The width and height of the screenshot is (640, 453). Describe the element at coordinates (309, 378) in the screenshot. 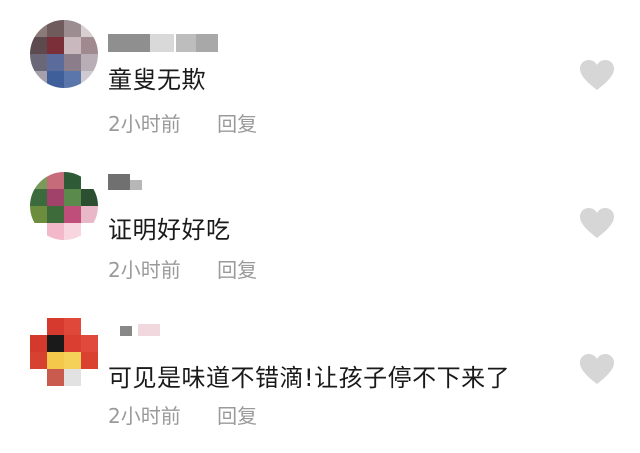

I see `comment-text: 可见是味道不错滴!让孩子停不下来了` at that location.